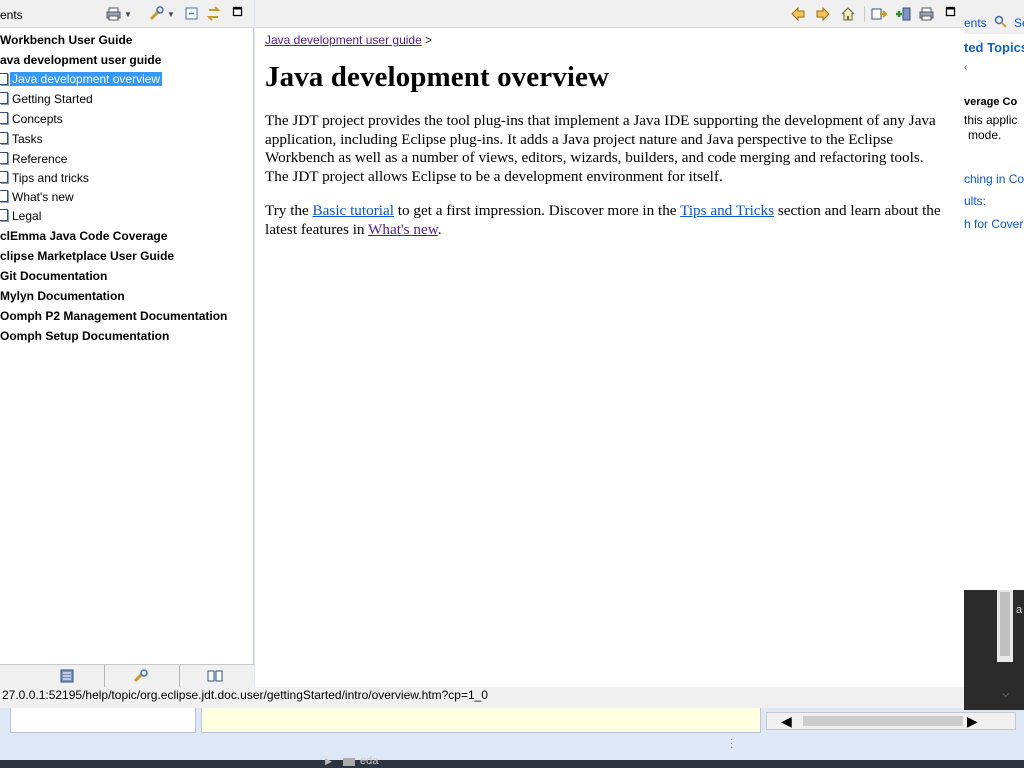 The width and height of the screenshot is (1024, 768). Describe the element at coordinates (328, 761) in the screenshot. I see `taskbar-play-icon: ▶` at that location.